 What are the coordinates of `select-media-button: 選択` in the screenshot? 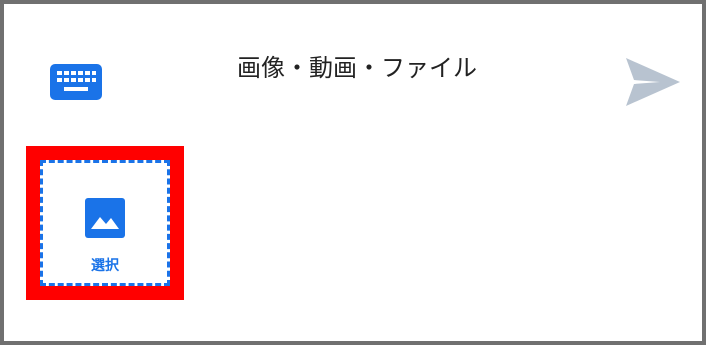 It's located at (105, 223).